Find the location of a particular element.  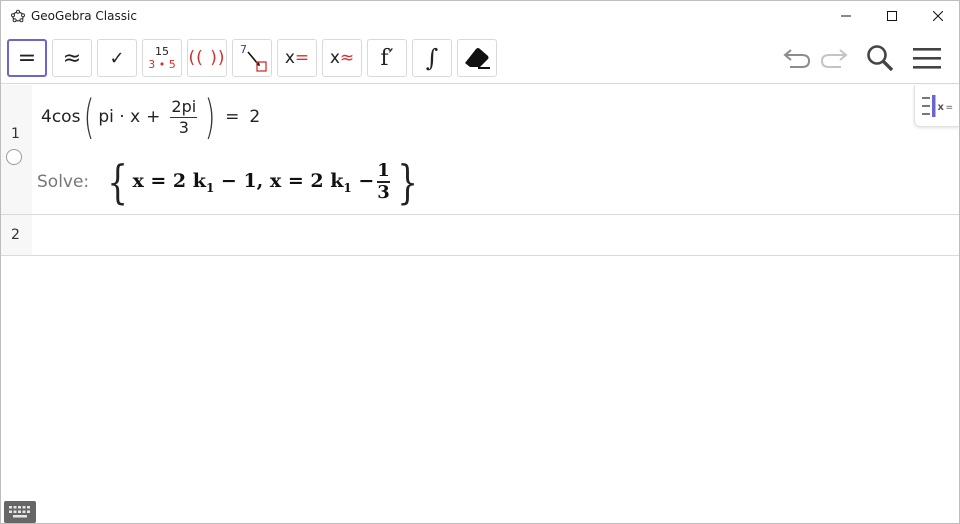

integral-icon: ∫ is located at coordinates (432, 58).